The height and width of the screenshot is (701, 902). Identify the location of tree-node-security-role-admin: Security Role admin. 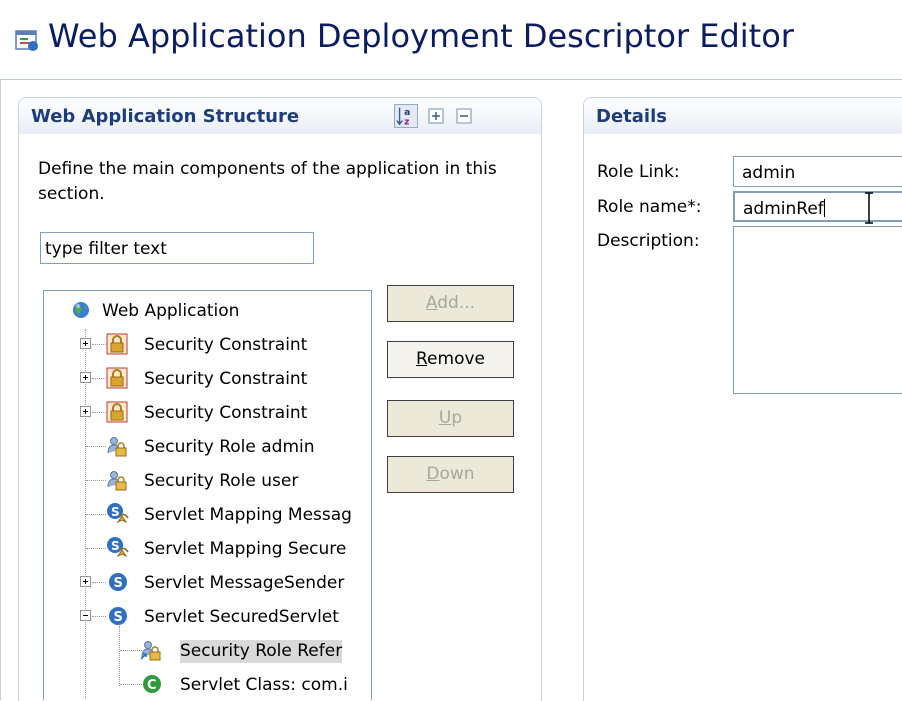
(207, 446).